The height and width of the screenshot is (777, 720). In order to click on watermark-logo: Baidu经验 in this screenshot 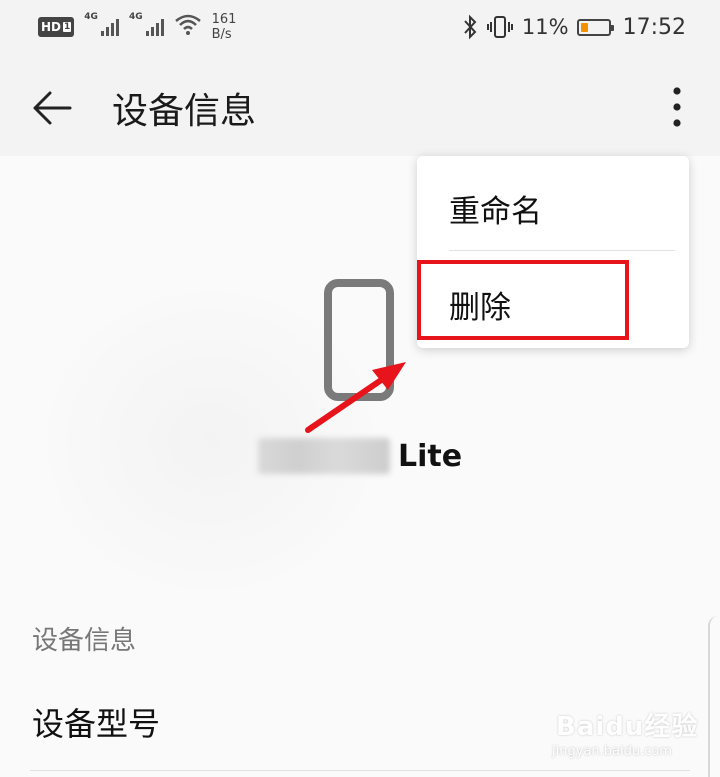, I will do `click(627, 727)`.